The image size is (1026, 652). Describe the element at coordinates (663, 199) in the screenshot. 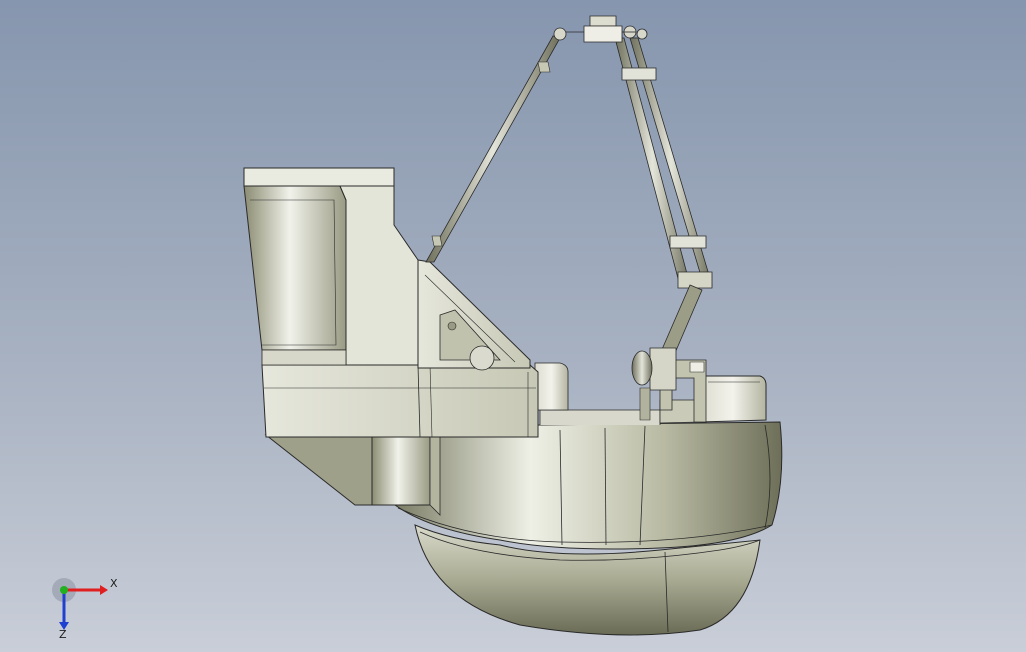

I see `right-hoist-arm` at that location.